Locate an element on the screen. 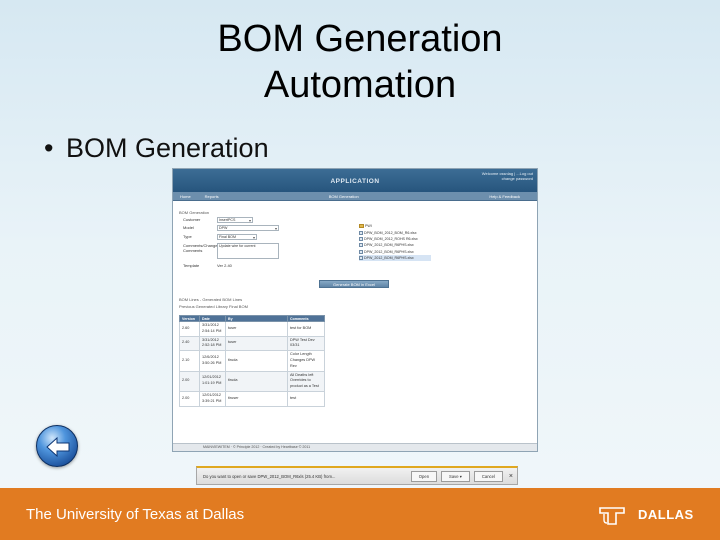  bullet-text: BOM Generation is located at coordinates (167, 148).